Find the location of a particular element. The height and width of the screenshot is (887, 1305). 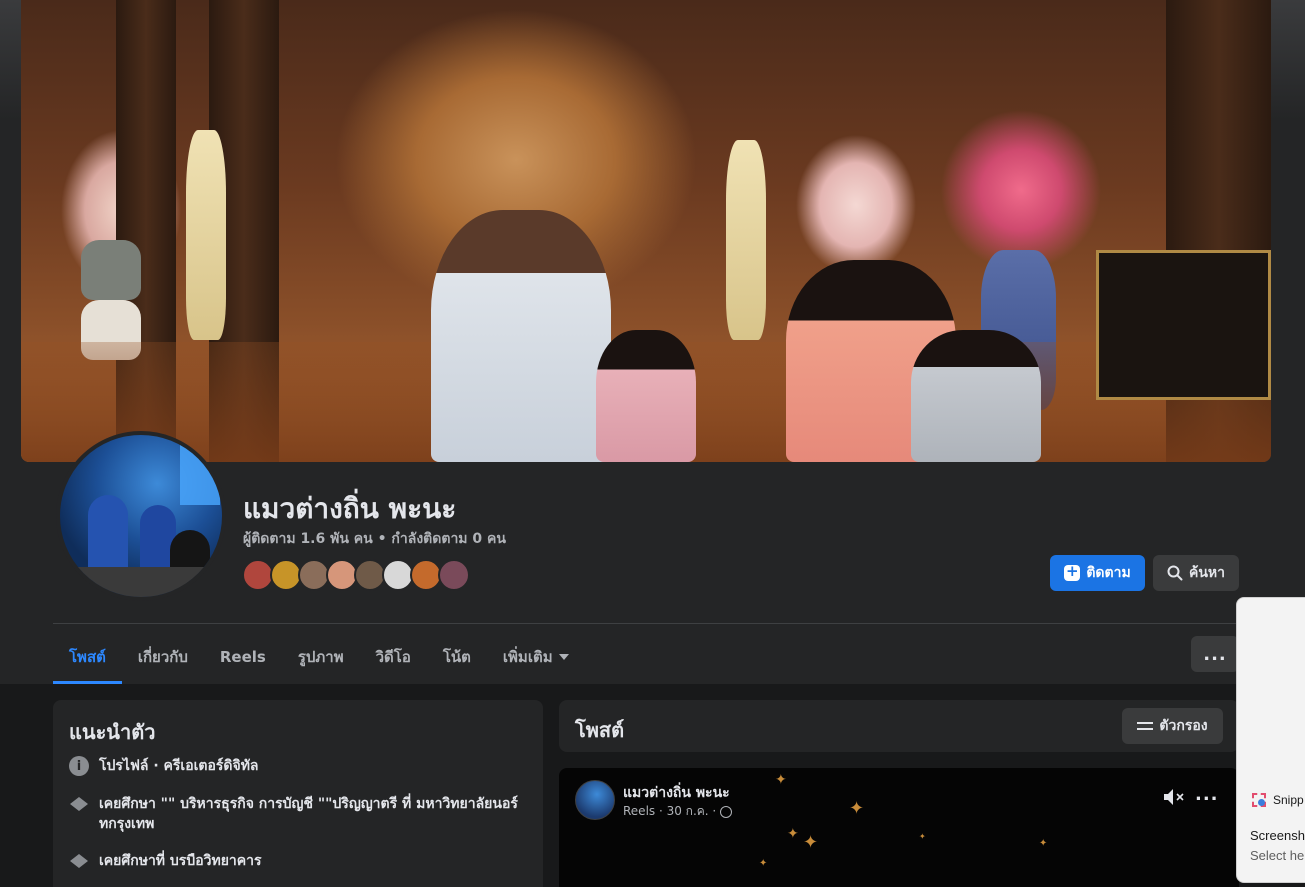

follower-stats: ผู้ติดตาม 1.6 พัน คน • กำลังติดตาม 0 คน is located at coordinates (374, 539).